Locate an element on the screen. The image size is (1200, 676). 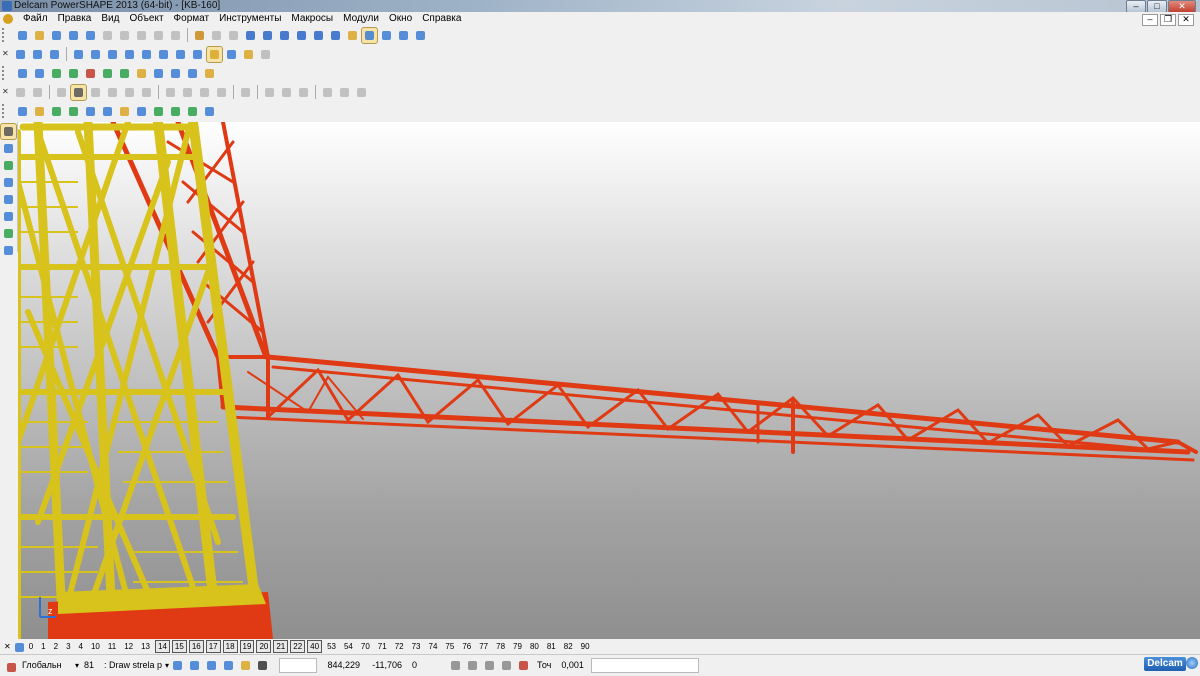
drawing-icon is located at coordinates (158, 73).